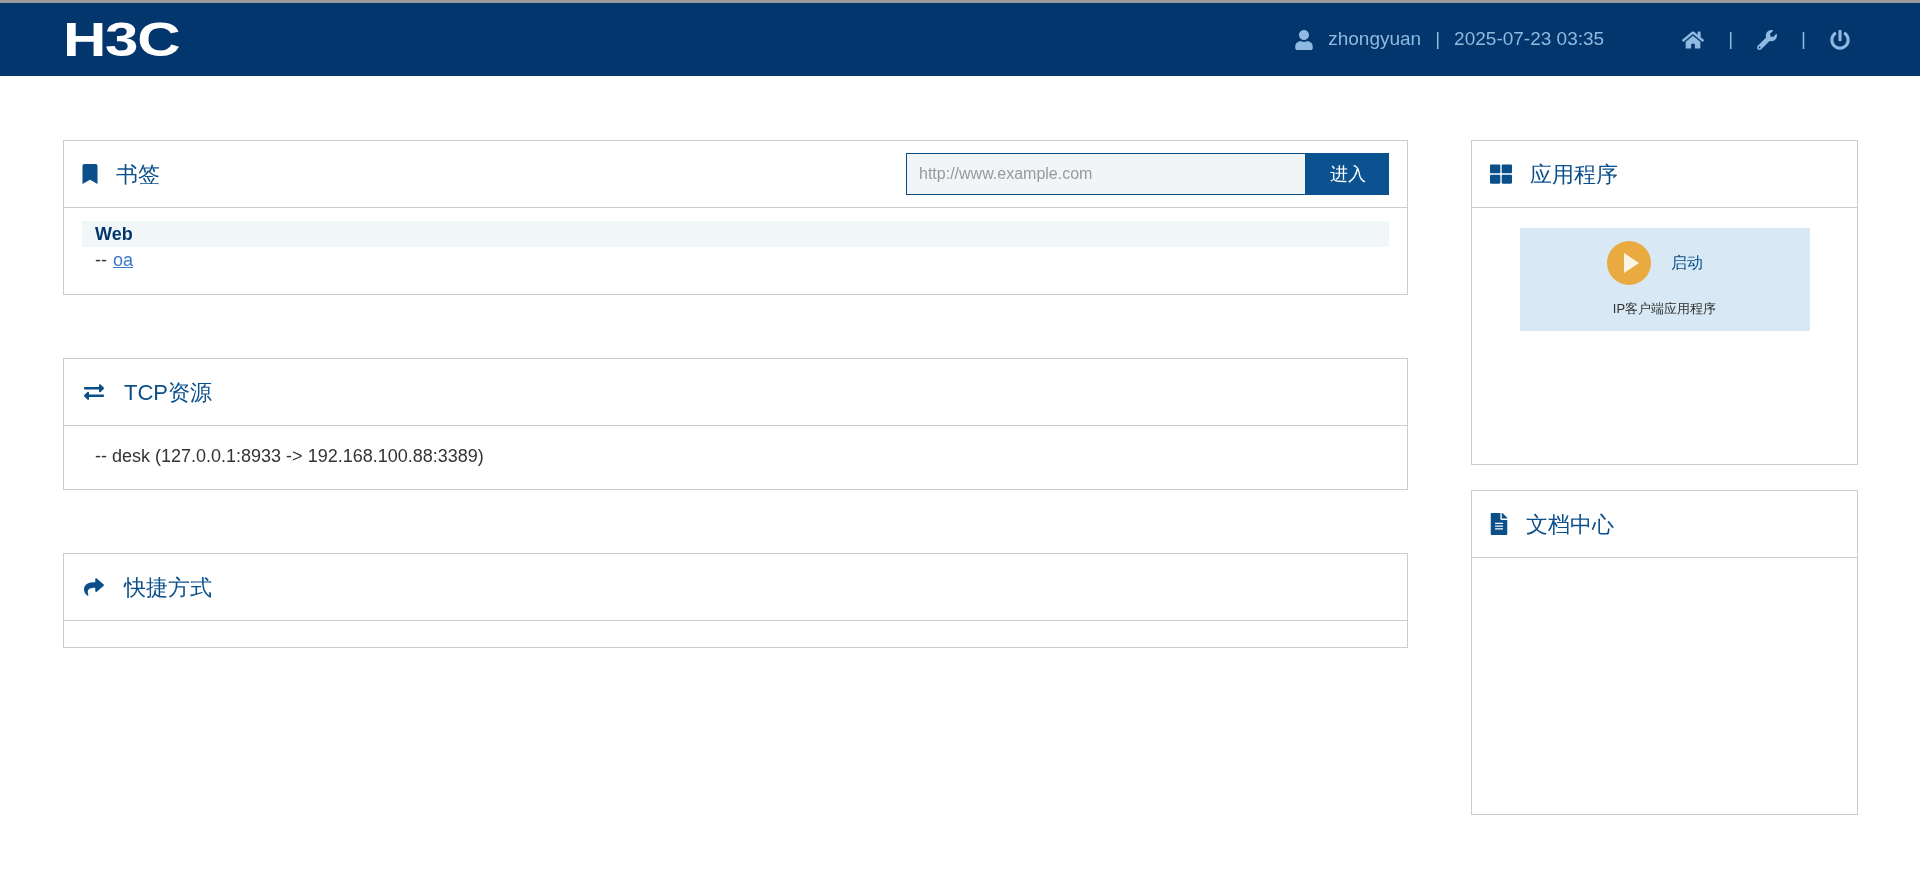 The image size is (1920, 891). What do you see at coordinates (1106, 174) in the screenshot?
I see `url-field: http://www.example.com` at bounding box center [1106, 174].